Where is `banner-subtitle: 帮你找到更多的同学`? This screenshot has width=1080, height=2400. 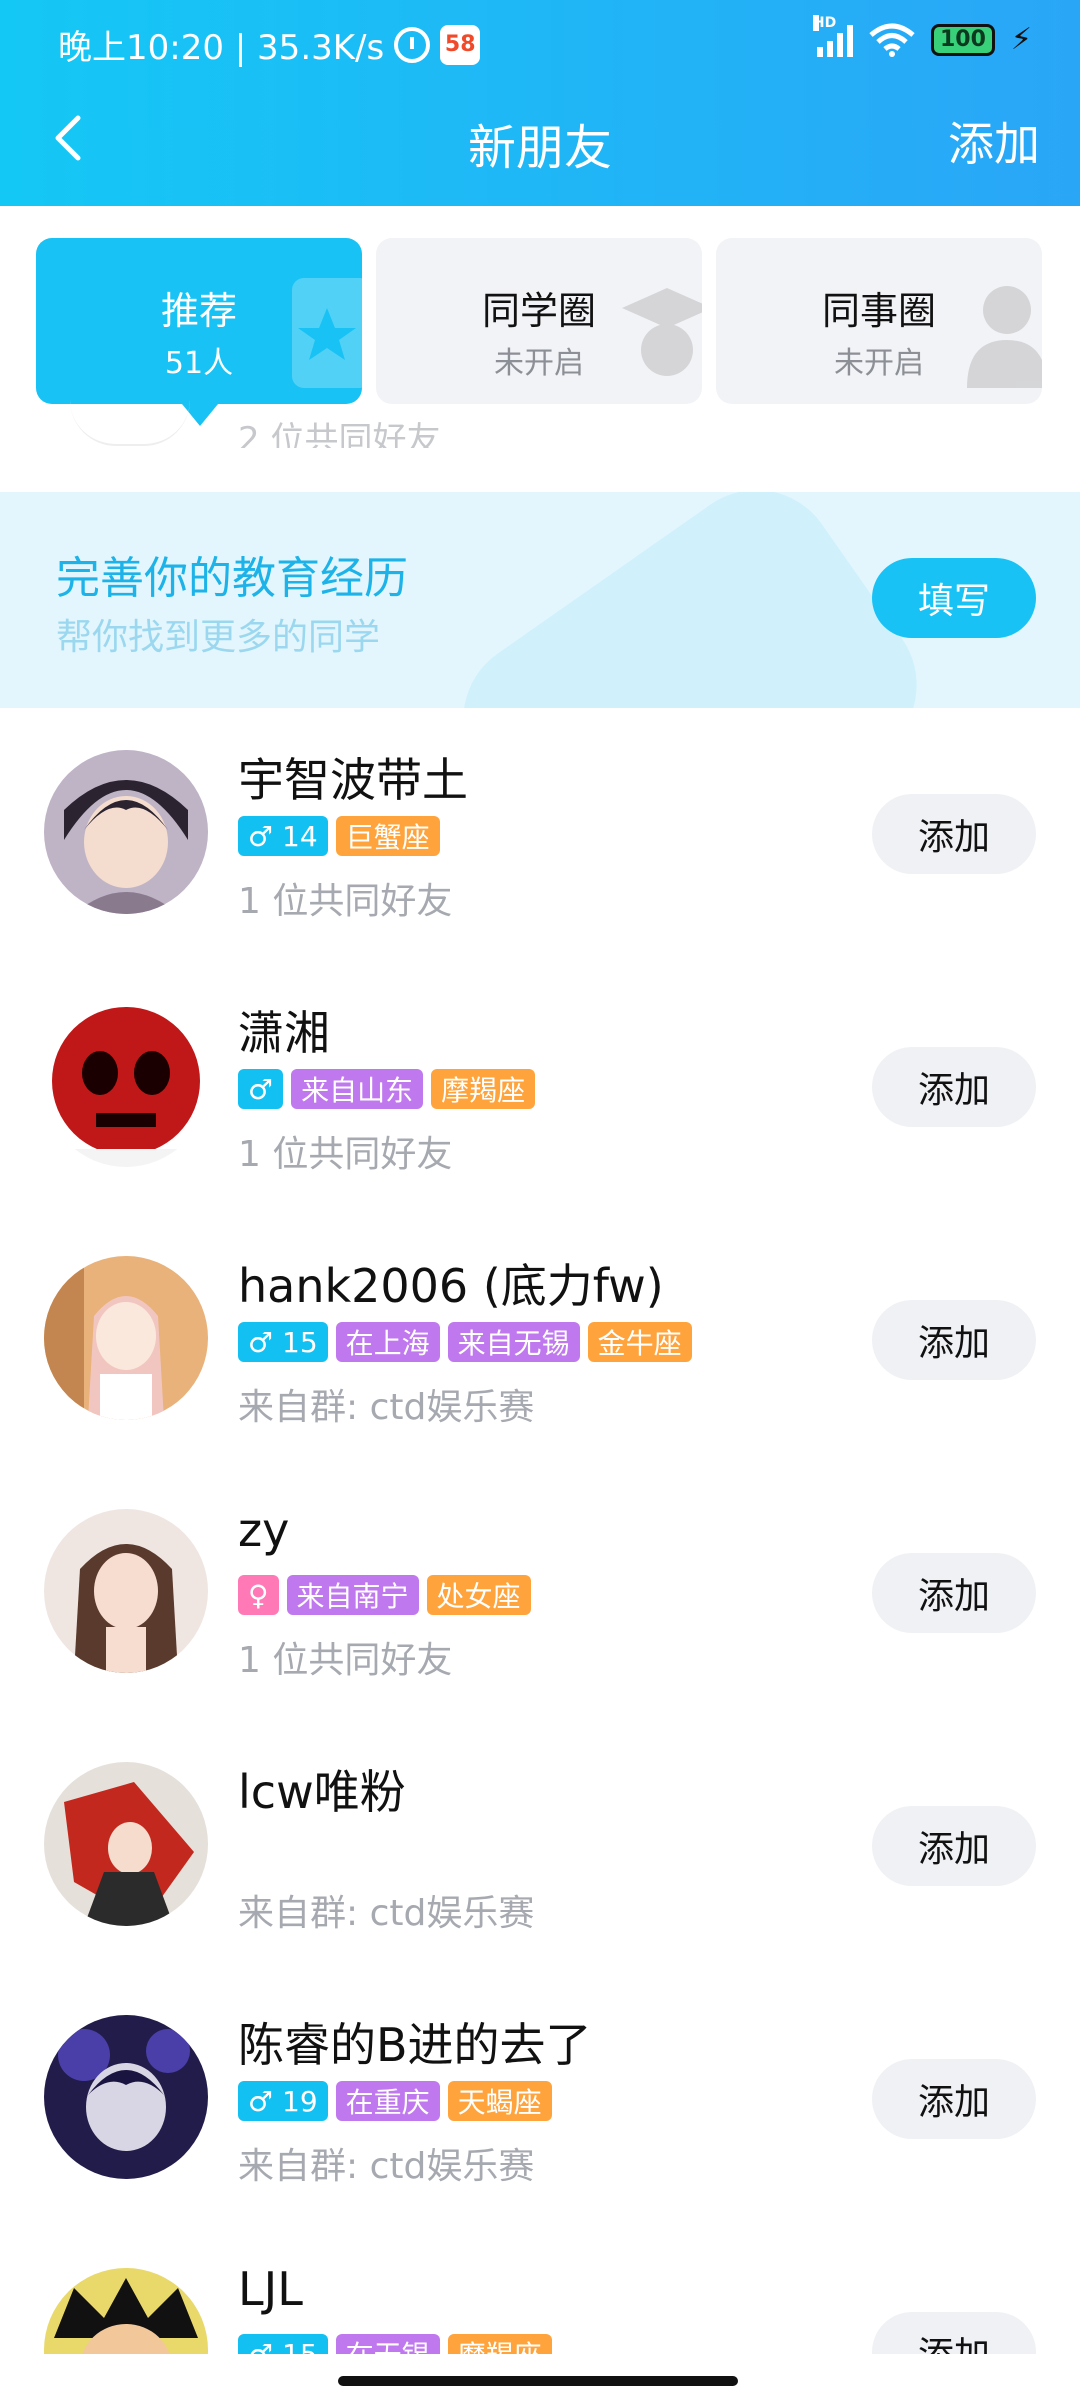 banner-subtitle: 帮你找到更多的同学 is located at coordinates (218, 637).